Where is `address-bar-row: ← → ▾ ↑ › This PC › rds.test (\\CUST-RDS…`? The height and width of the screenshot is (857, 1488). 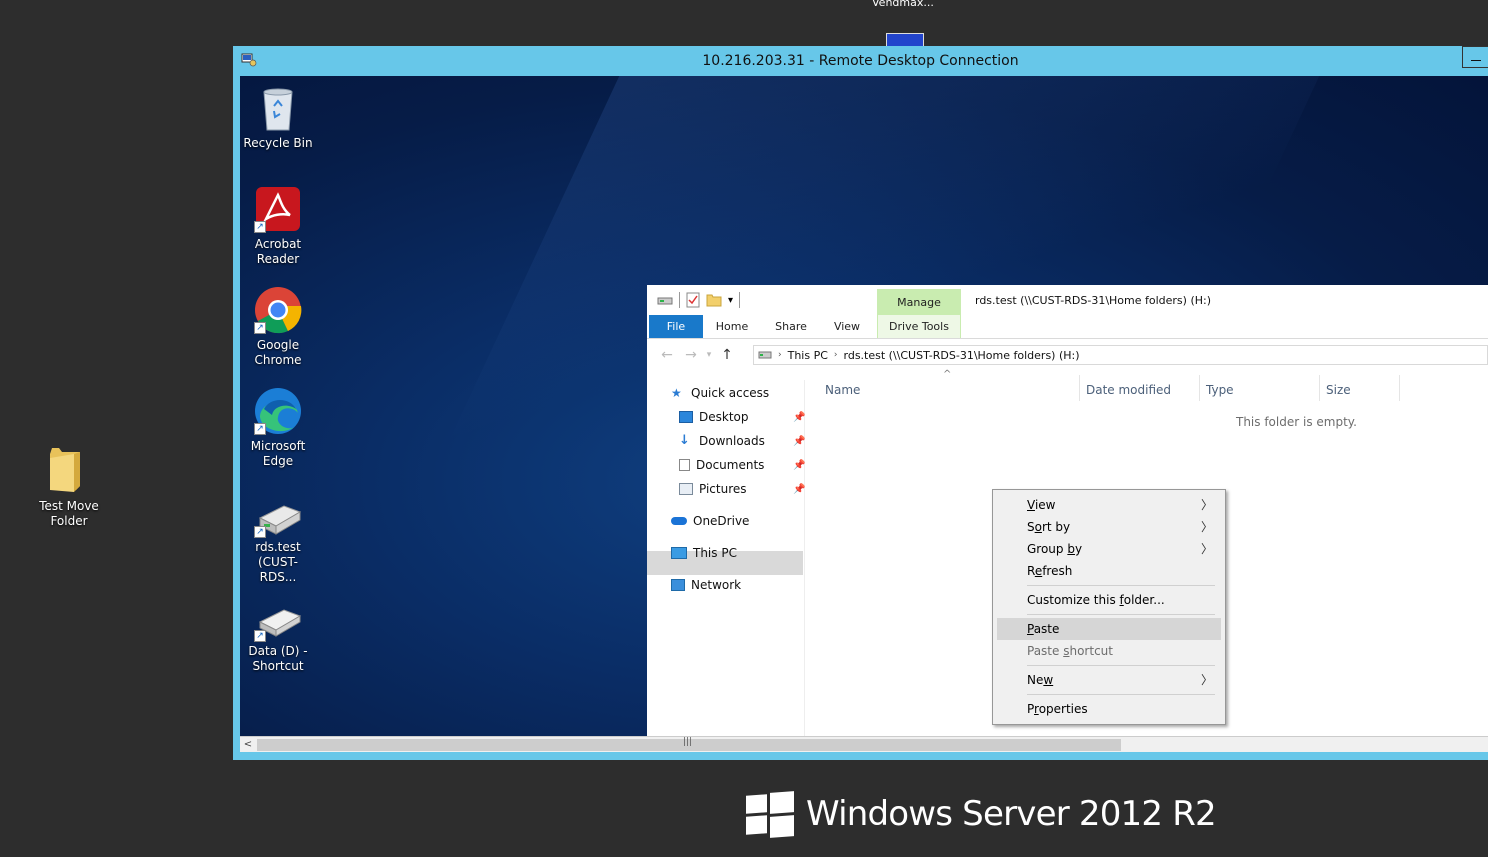
address-bar-row: ← → ▾ ↑ › This PC › rds.test (\\CUST-RDS… is located at coordinates (1067, 355).